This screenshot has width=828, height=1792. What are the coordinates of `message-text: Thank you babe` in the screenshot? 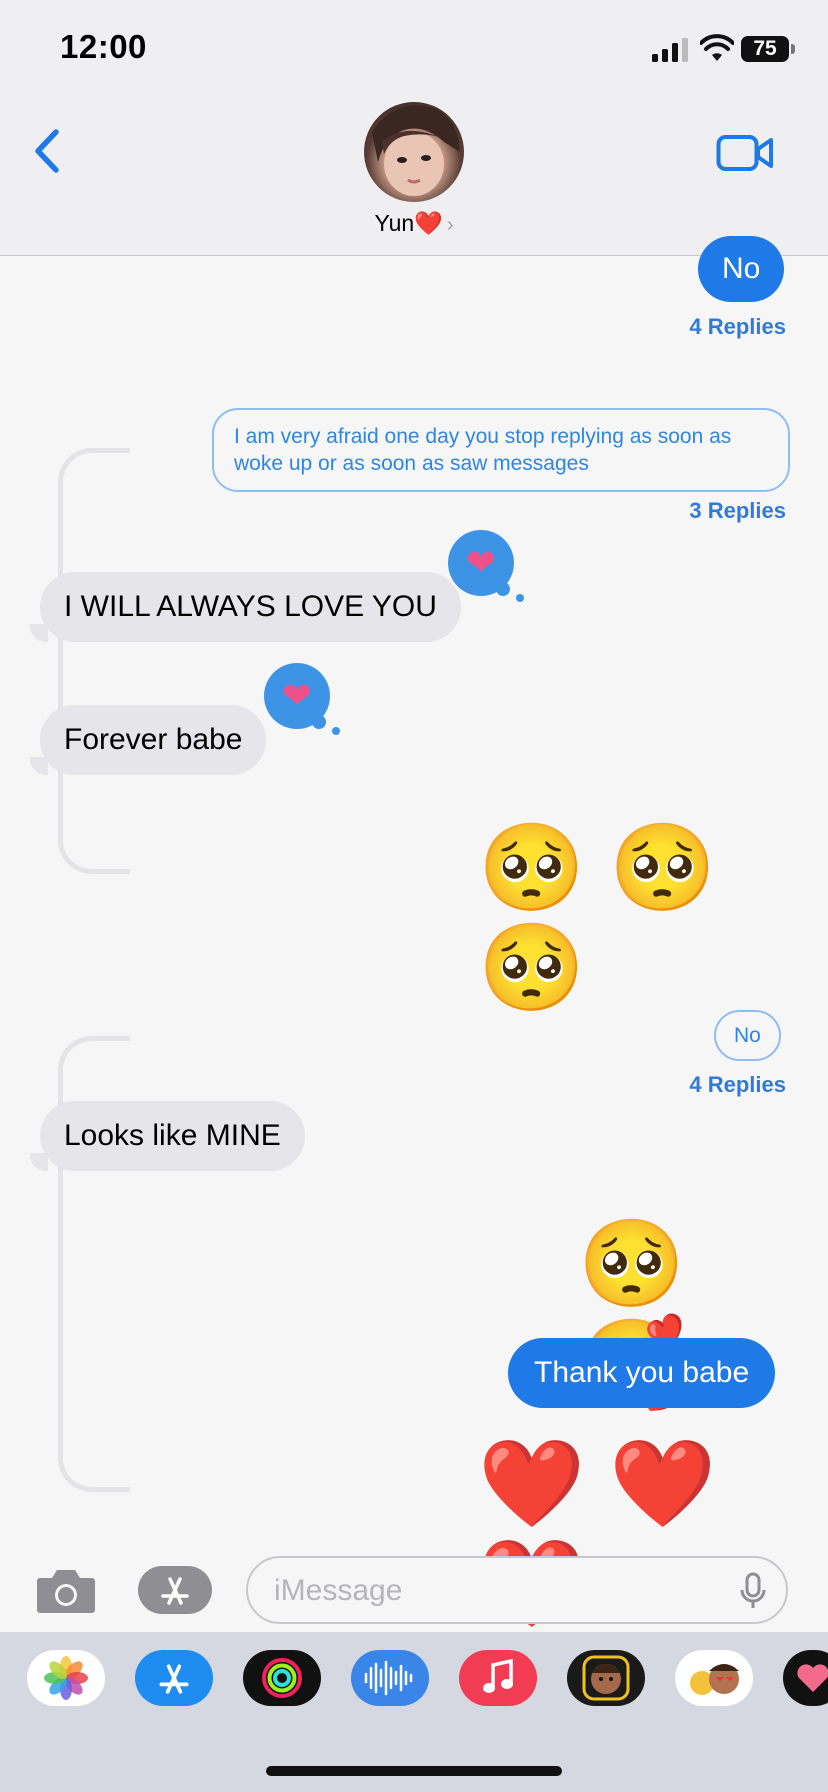 It's located at (642, 1372).